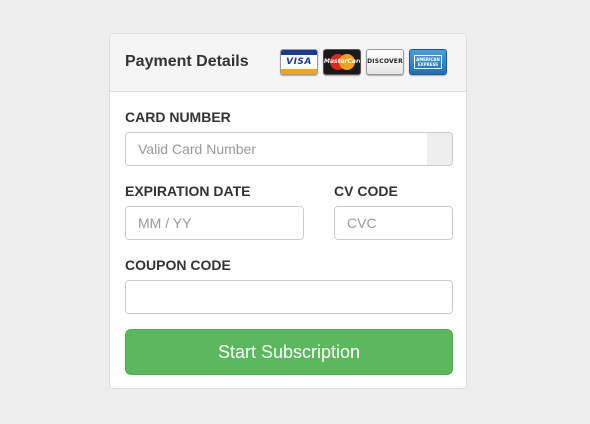 The width and height of the screenshot is (590, 424). What do you see at coordinates (178, 117) in the screenshot?
I see `card-number-label: CARD NUMBER` at bounding box center [178, 117].